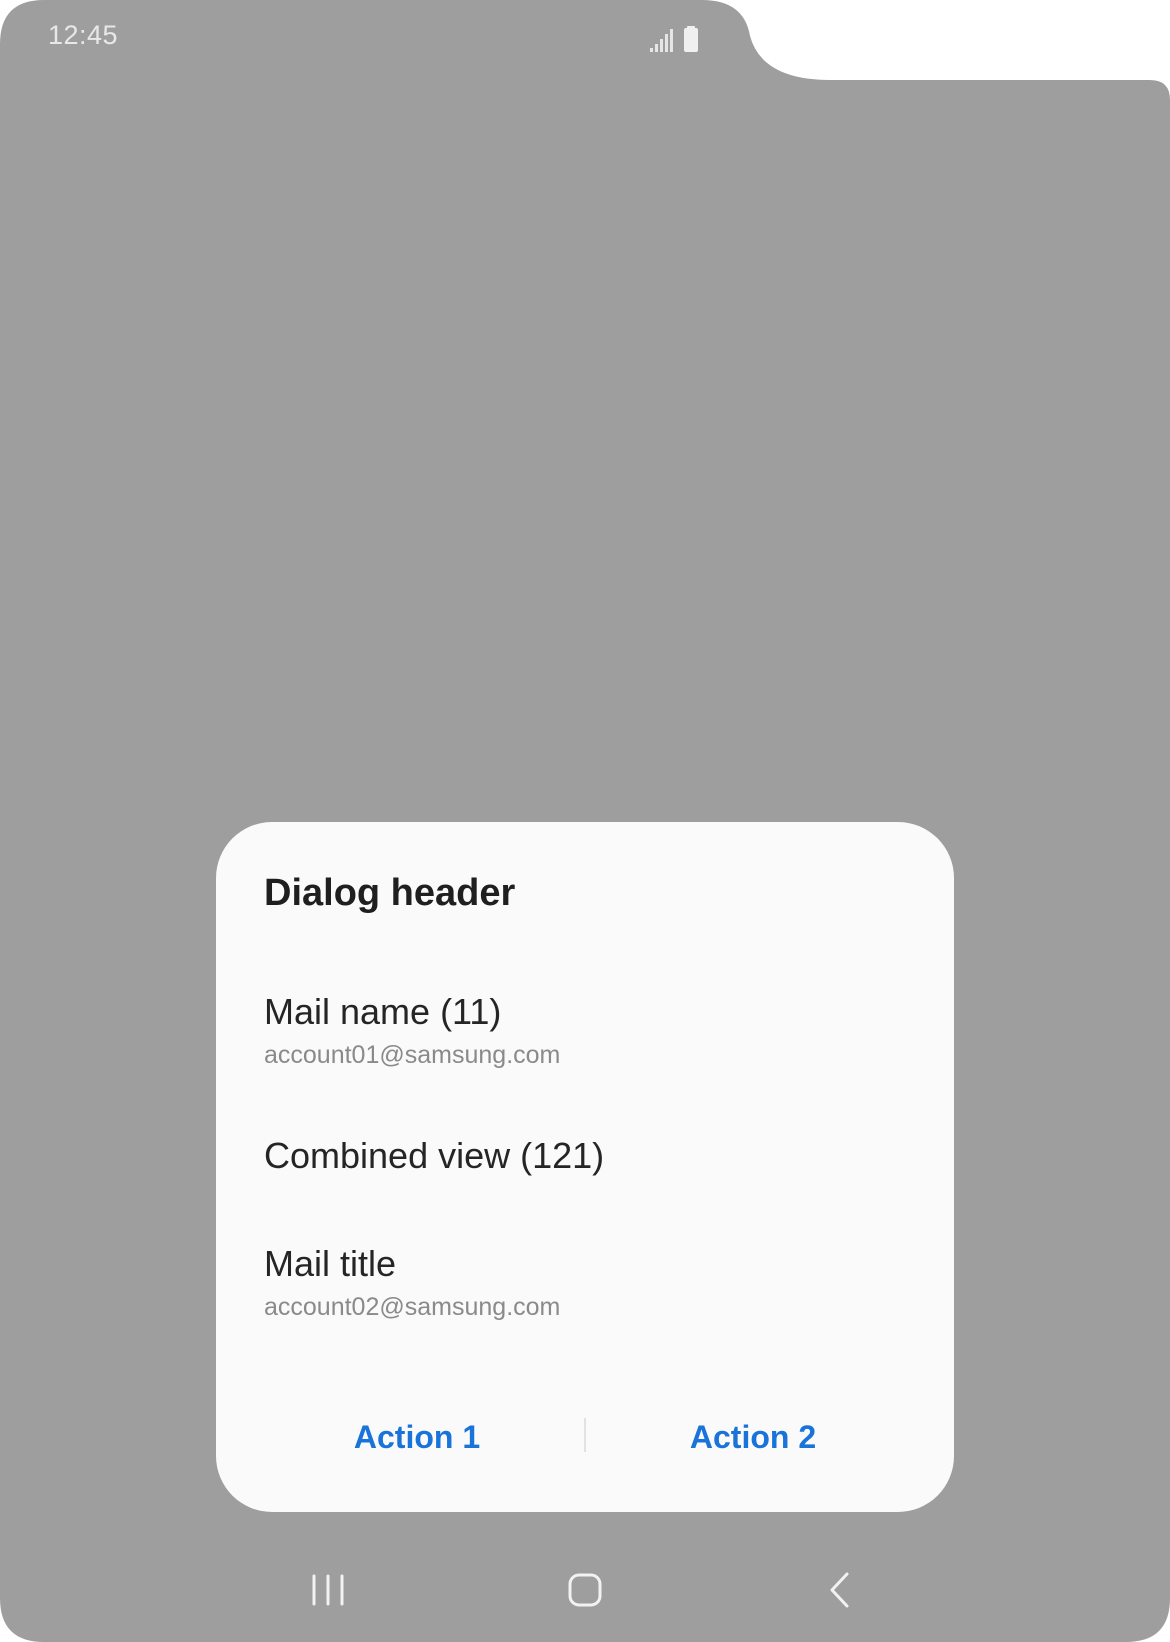 This screenshot has width=1170, height=1642. Describe the element at coordinates (412, 1307) in the screenshot. I see `list-item-secondary: account02@samsung.com` at that location.